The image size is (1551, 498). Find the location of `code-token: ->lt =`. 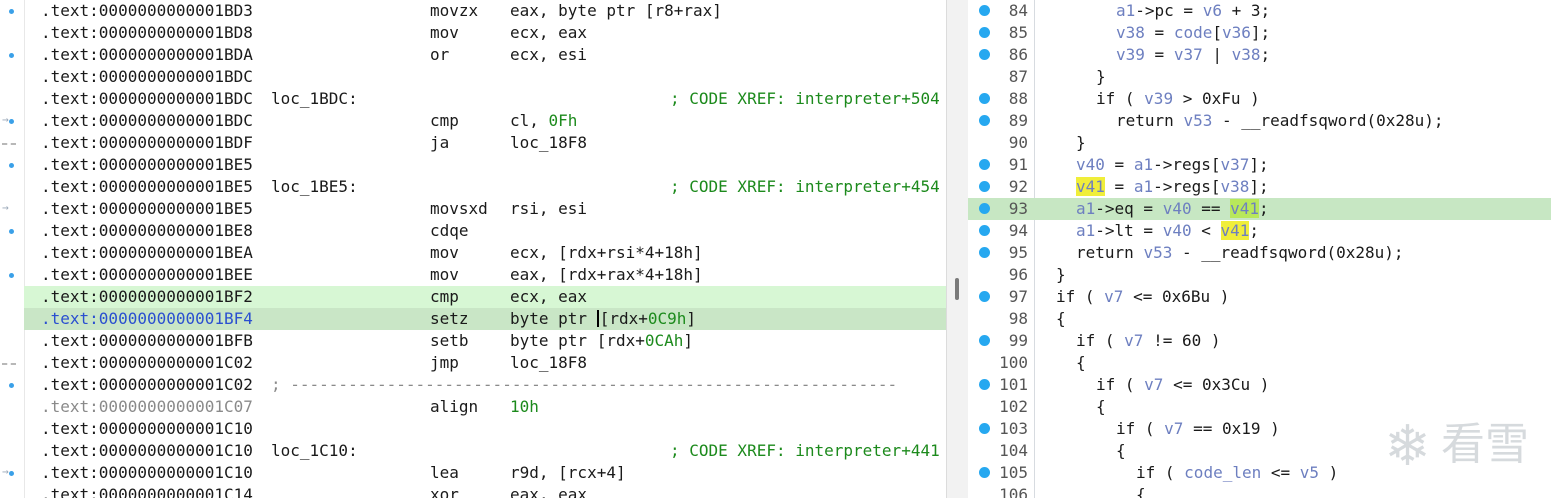

code-token: ->lt = is located at coordinates (1128, 230).